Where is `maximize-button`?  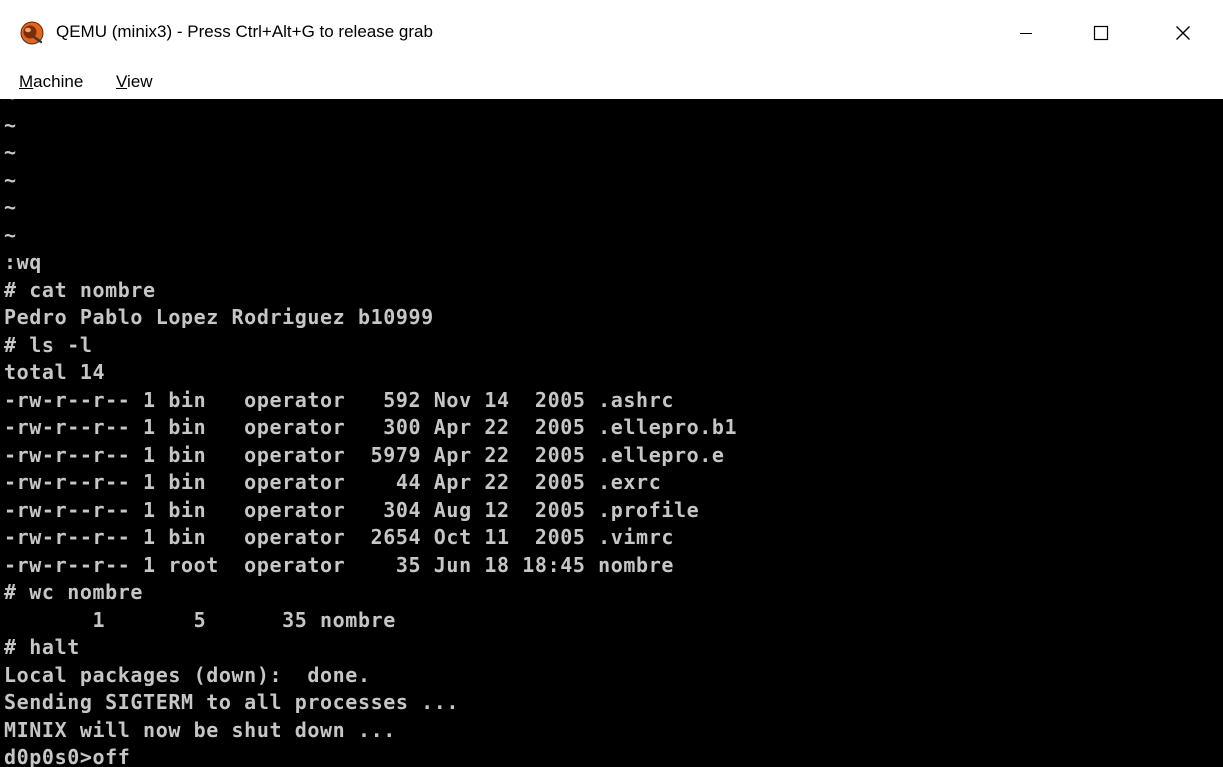 maximize-button is located at coordinates (1101, 33).